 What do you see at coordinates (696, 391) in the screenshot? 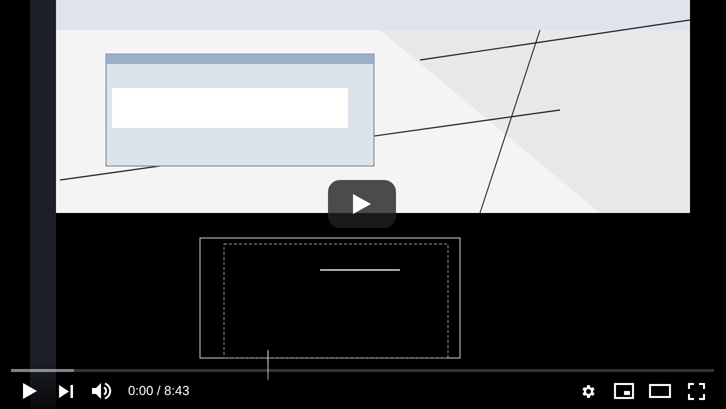
I see `fullscreen-icon` at bounding box center [696, 391].